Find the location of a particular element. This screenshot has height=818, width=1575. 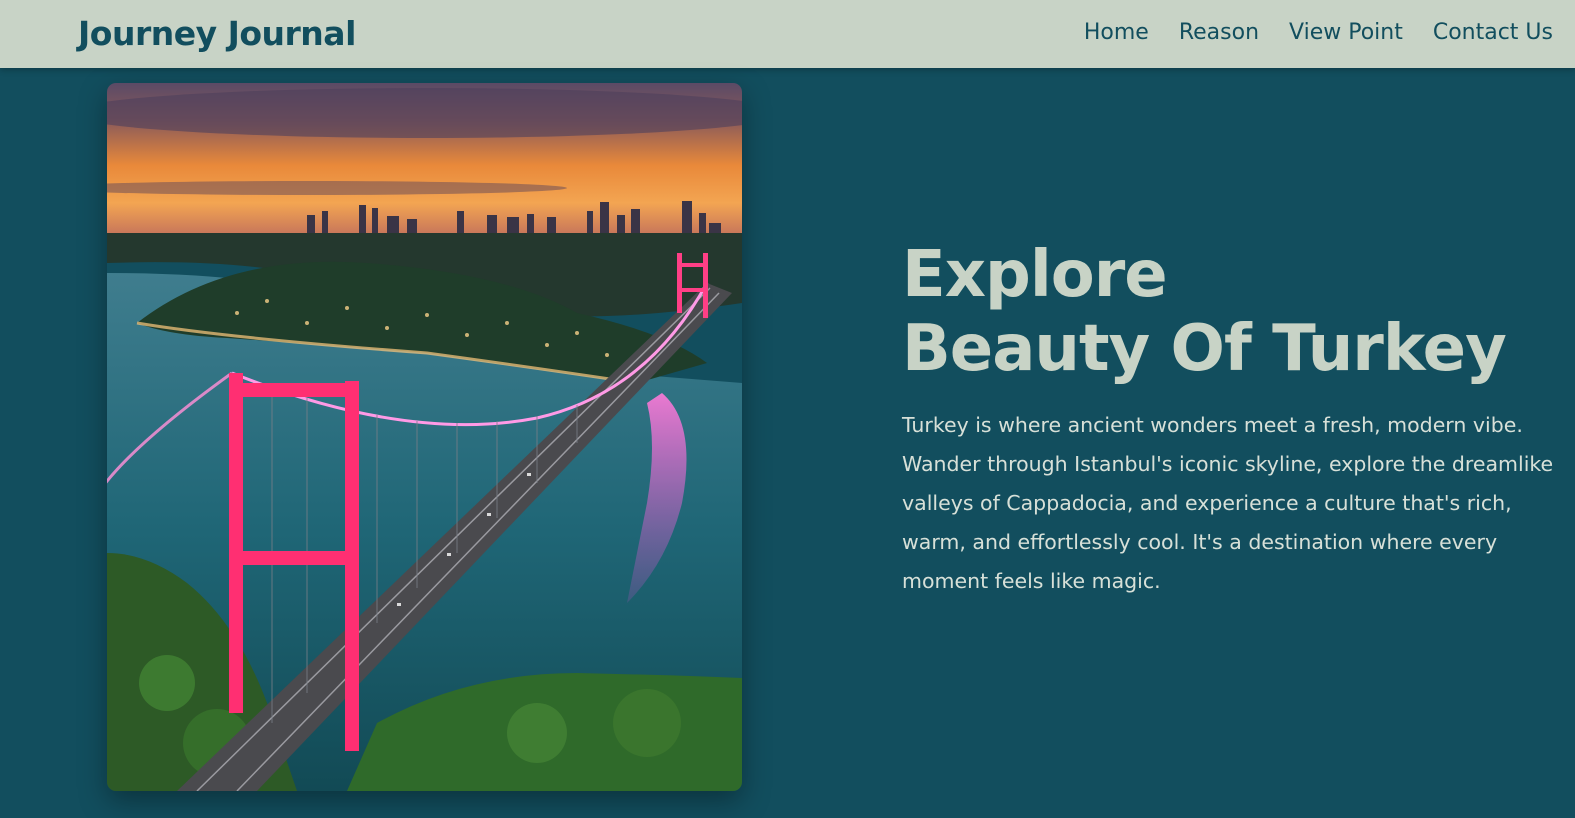

nav-link-view-point: View Point is located at coordinates (1346, 32).